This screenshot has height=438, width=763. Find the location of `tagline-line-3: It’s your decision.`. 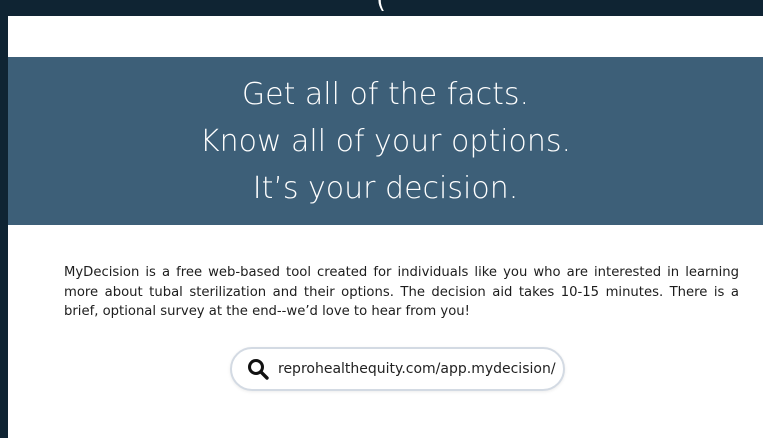

tagline-line-3: It’s your decision. is located at coordinates (385, 188).